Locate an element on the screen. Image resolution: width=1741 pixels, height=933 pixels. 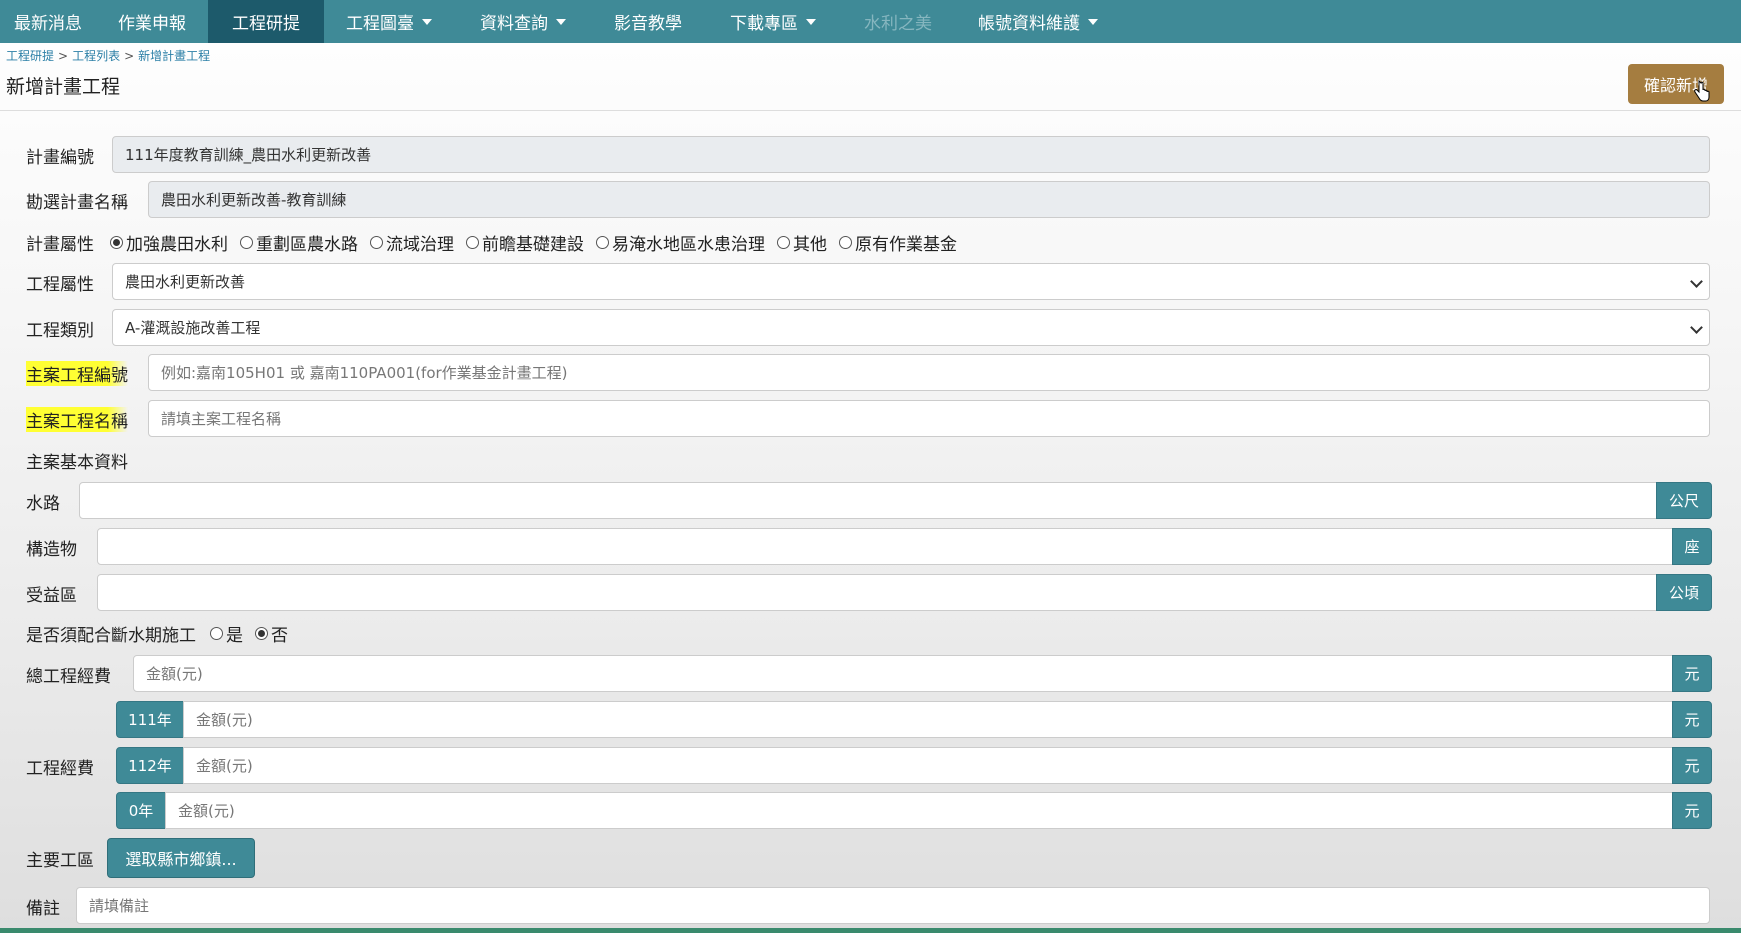
confirm-add-button: 確認新增 is located at coordinates (1676, 84).